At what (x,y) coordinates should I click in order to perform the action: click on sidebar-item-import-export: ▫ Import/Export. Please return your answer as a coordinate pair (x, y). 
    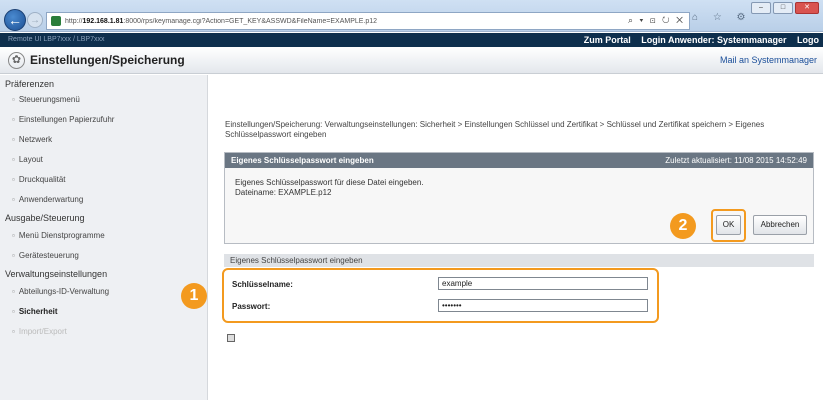
    Looking at the image, I should click on (39, 331).